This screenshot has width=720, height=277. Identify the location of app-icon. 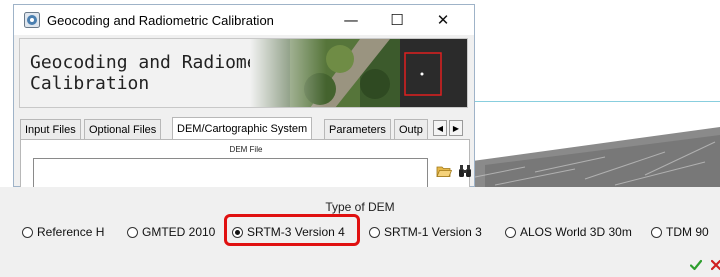
(32, 20).